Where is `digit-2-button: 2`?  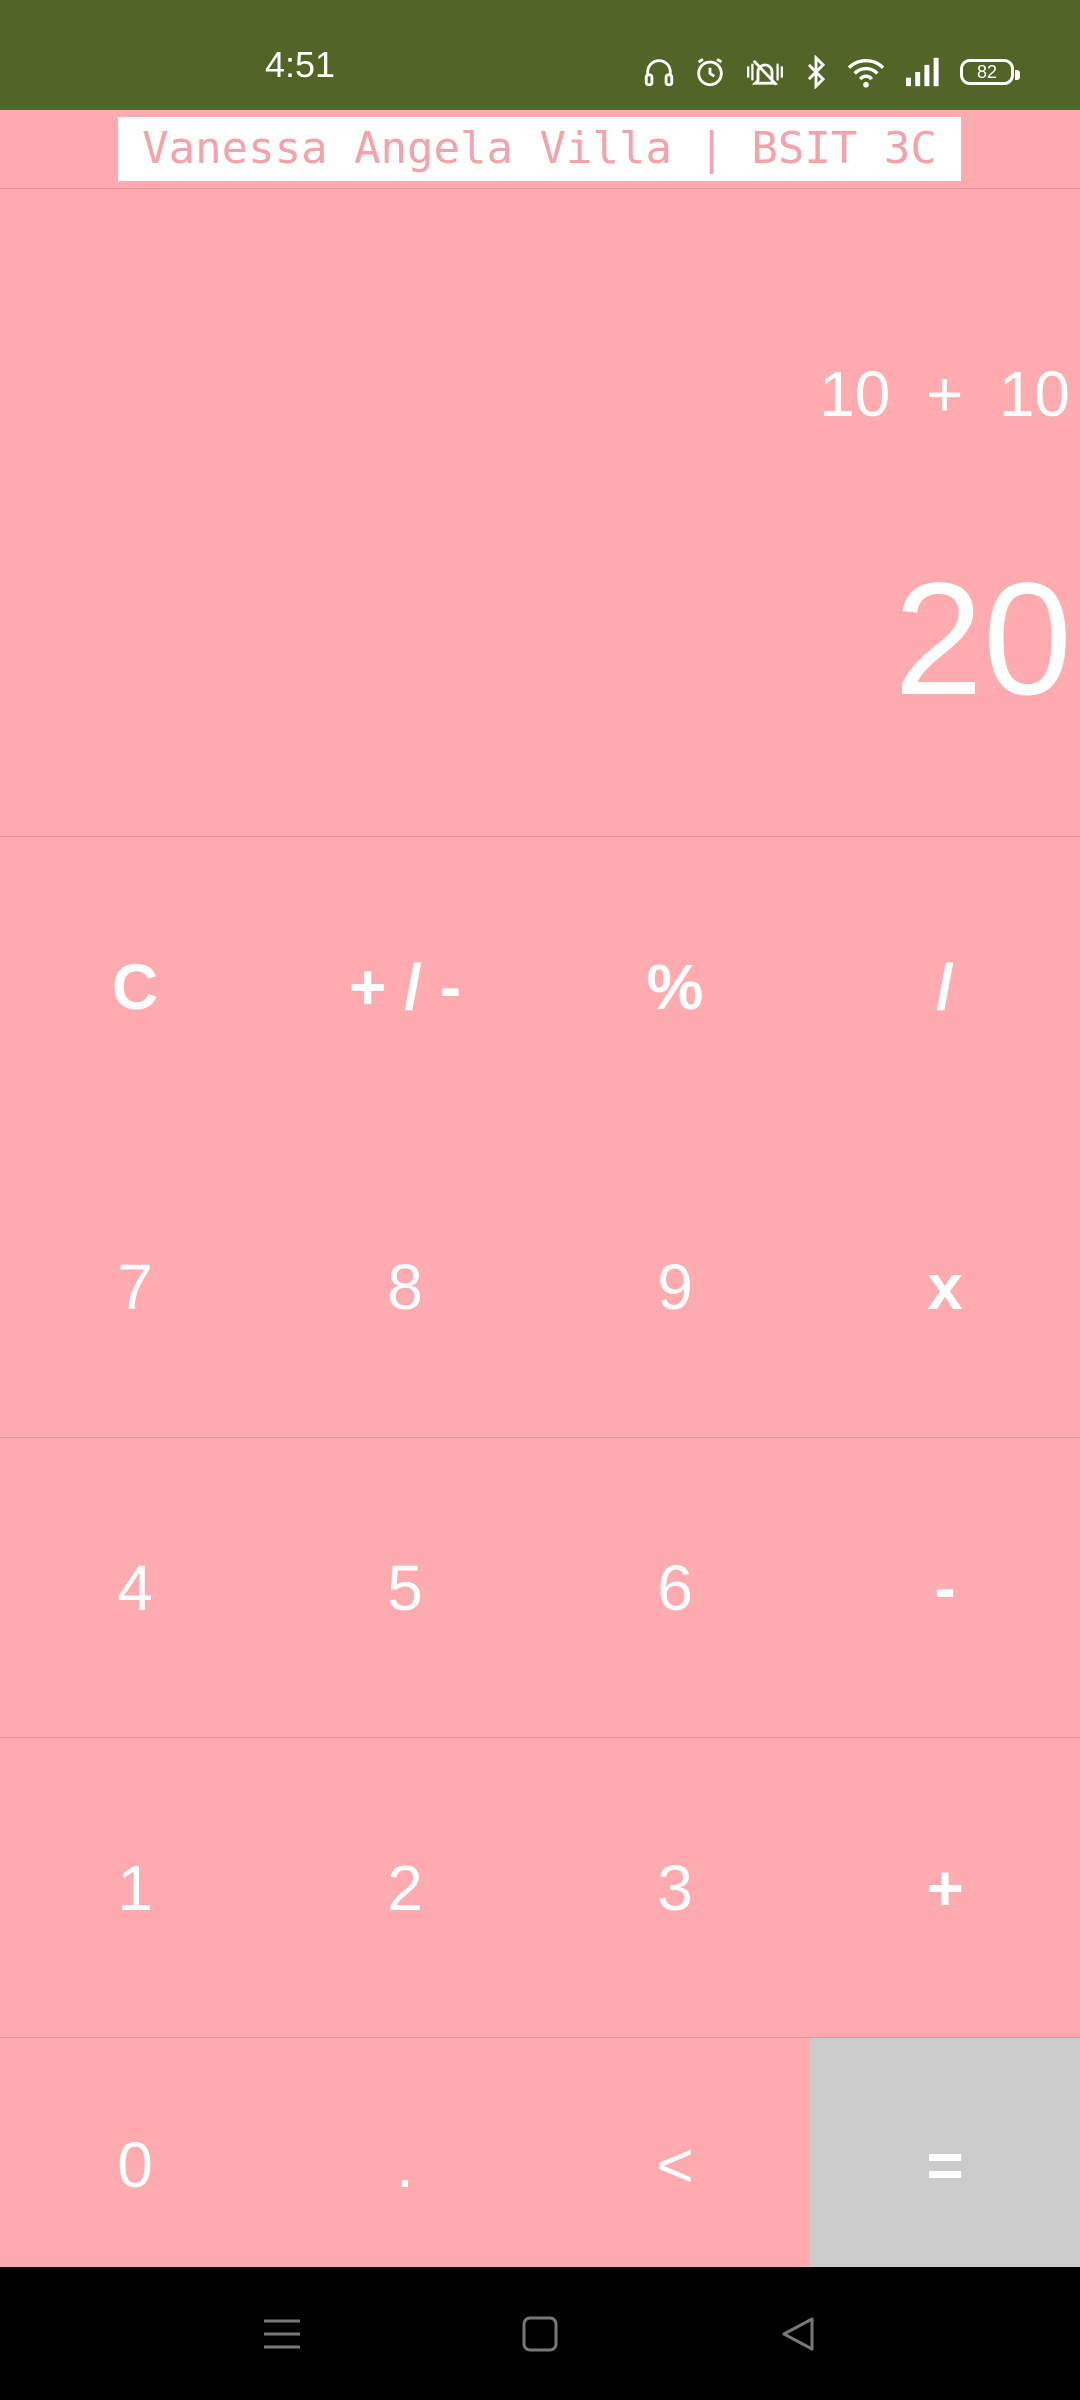 digit-2-button: 2 is located at coordinates (405, 1888).